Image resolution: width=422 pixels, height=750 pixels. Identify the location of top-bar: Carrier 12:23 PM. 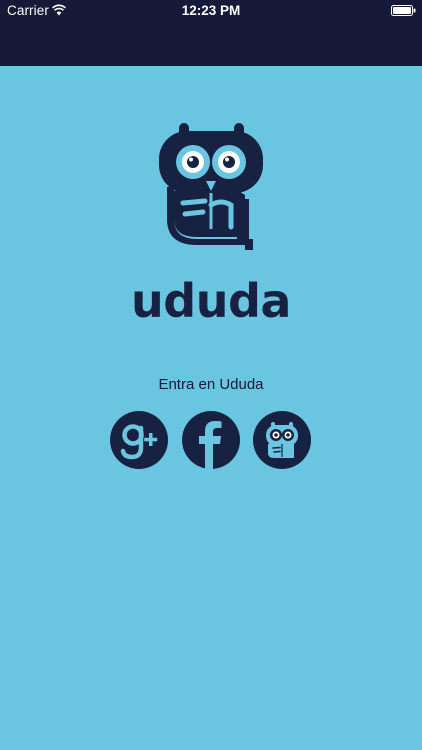
(211, 33).